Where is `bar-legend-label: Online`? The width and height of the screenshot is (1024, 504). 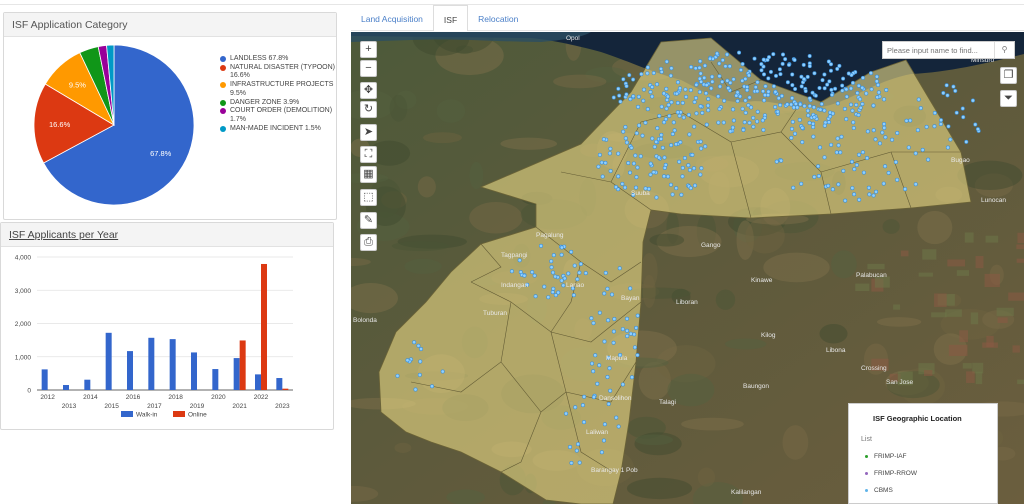
bar-legend-label: Online is located at coordinates (197, 415).